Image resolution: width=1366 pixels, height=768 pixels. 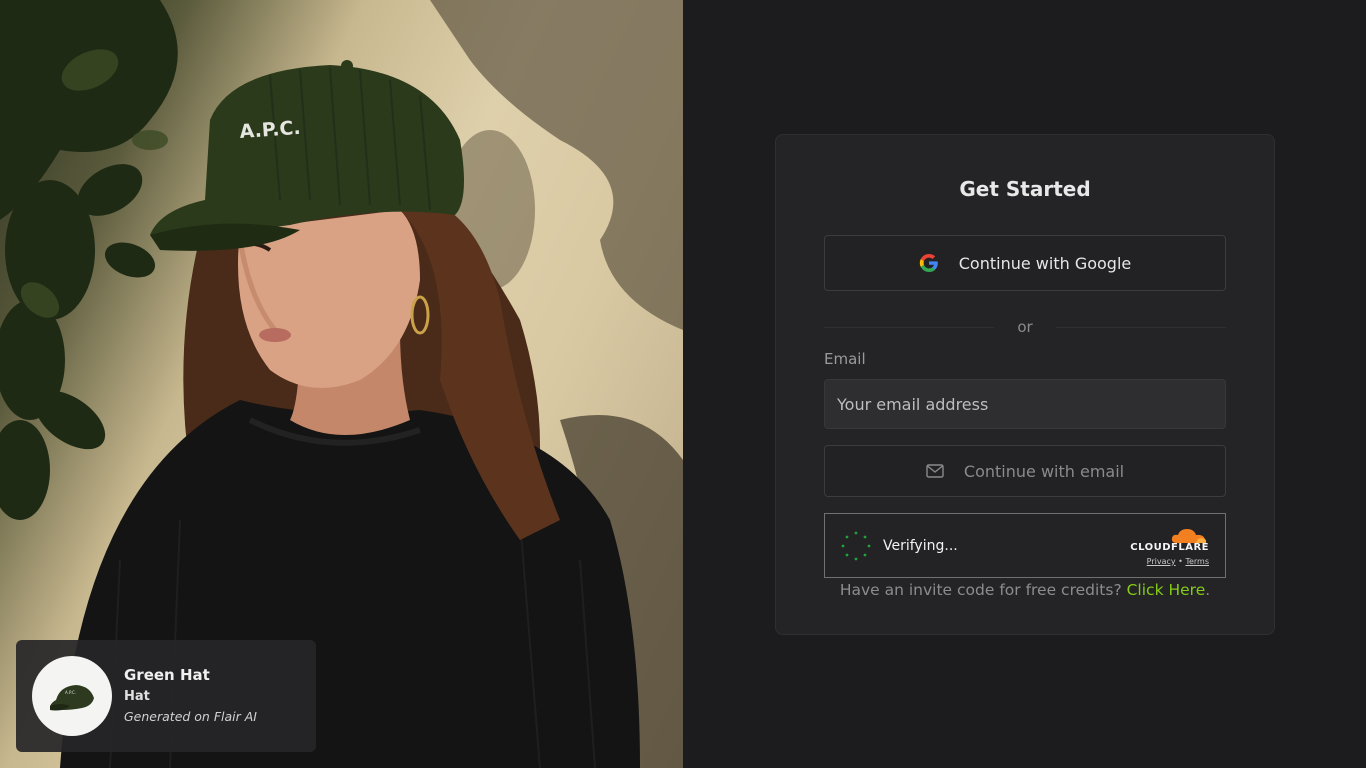 I want to click on green-cap-thumbnail-icon: A.P.C., so click(x=72, y=698).